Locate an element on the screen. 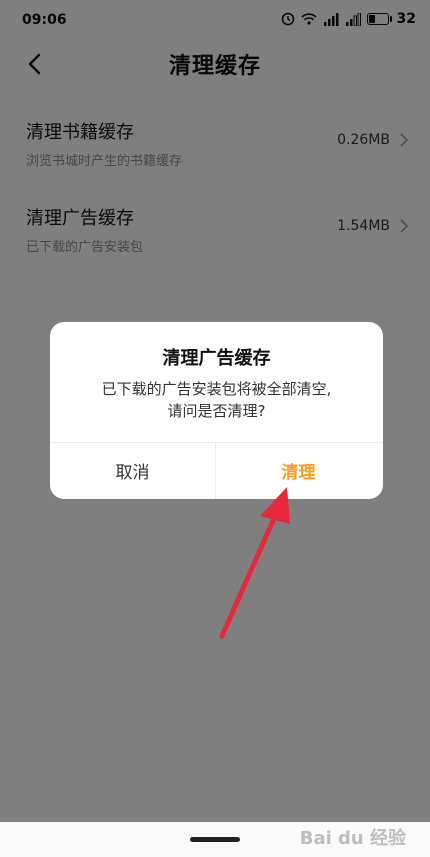  dialog-message-line2: 请问是否清理? is located at coordinates (216, 411).